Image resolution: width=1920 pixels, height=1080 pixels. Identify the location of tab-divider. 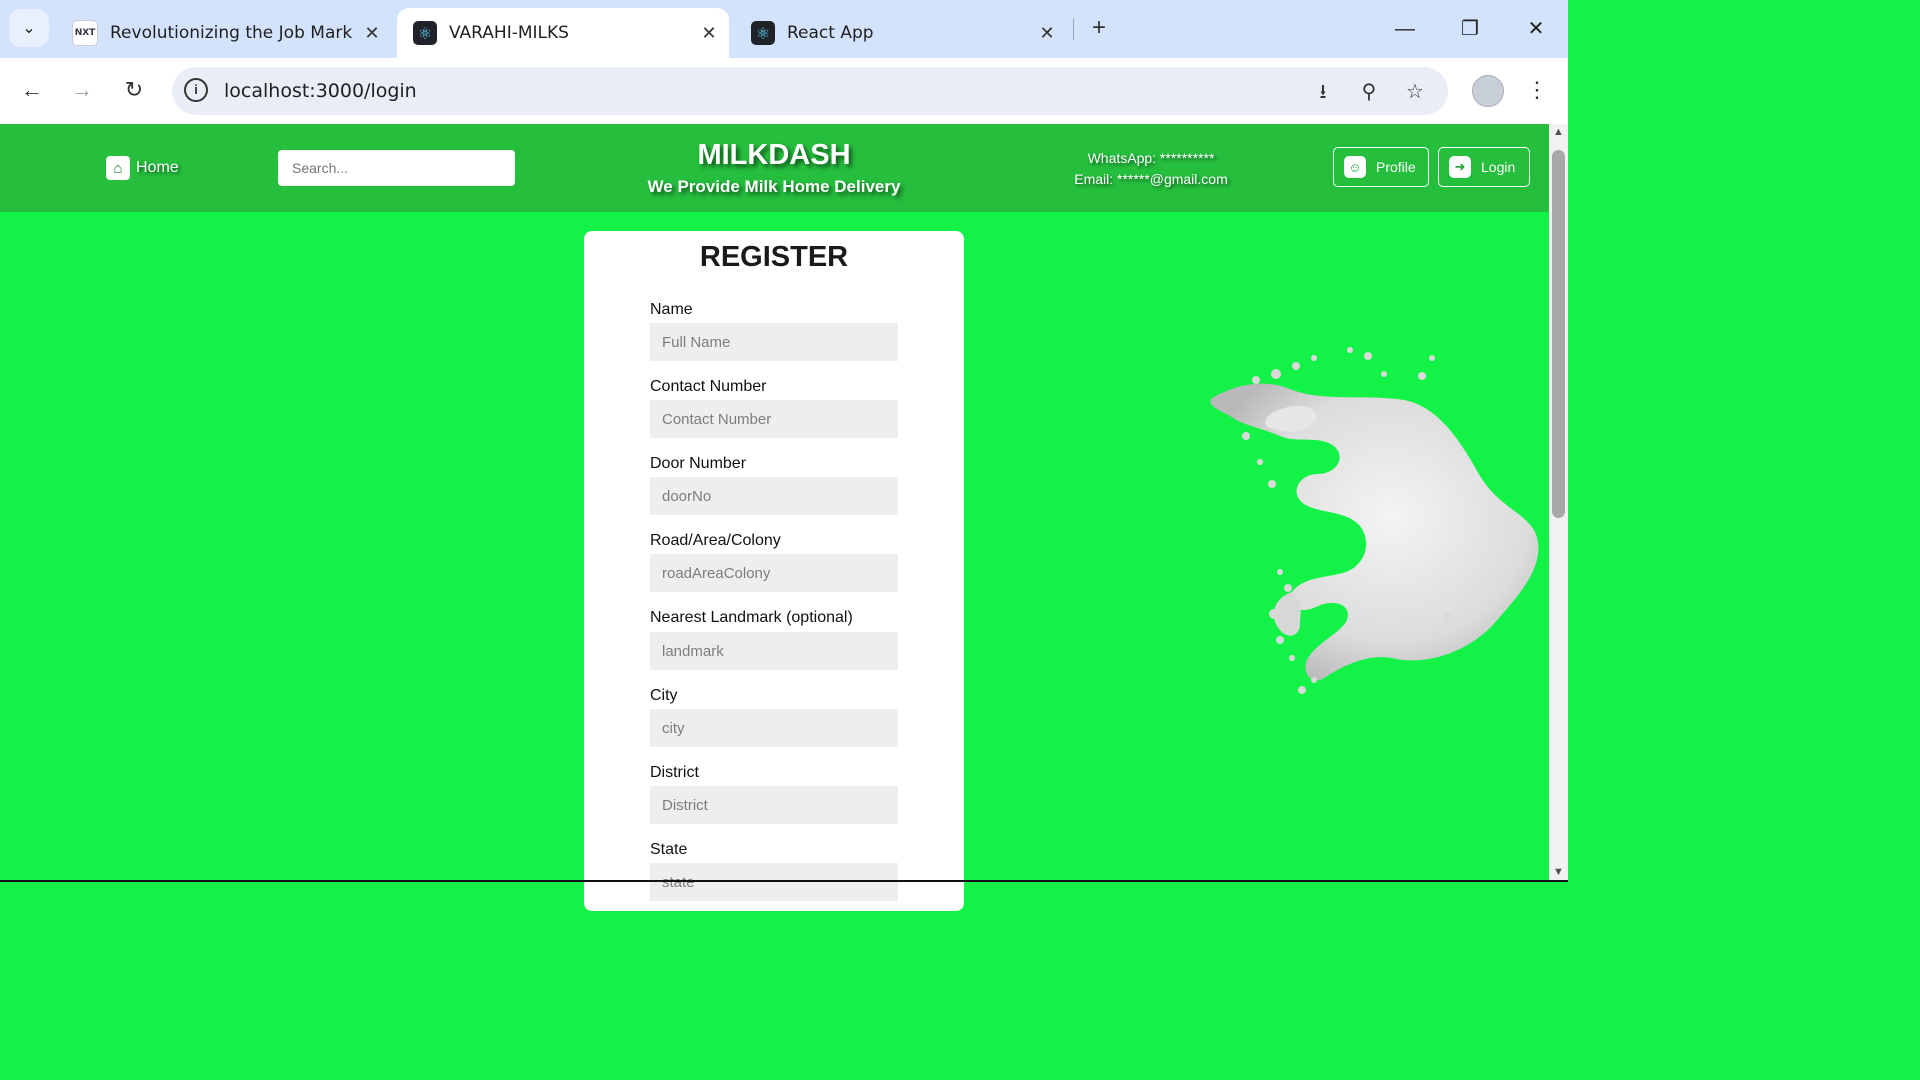
(1073, 29).